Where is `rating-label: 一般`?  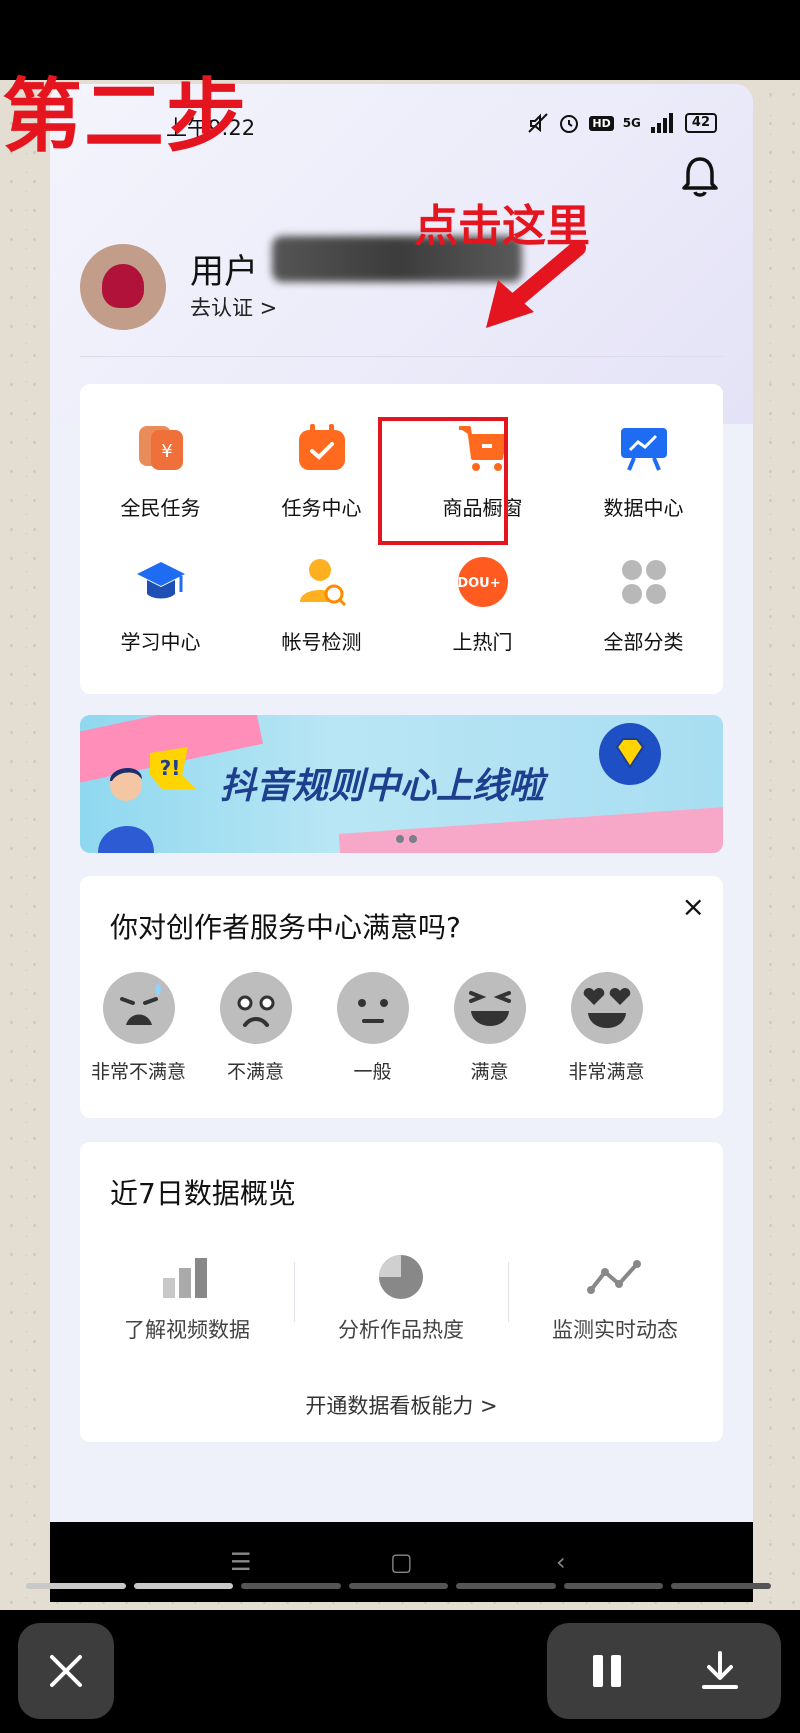
rating-label: 一般 is located at coordinates (372, 1072).